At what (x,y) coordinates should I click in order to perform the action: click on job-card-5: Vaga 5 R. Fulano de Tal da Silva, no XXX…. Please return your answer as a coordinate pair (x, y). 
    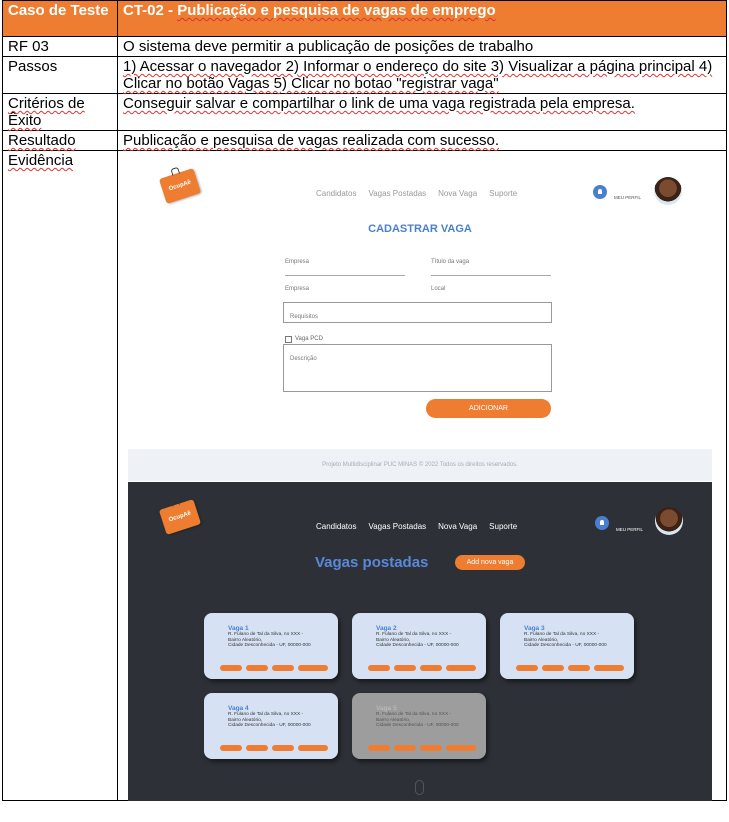
    Looking at the image, I should click on (419, 726).